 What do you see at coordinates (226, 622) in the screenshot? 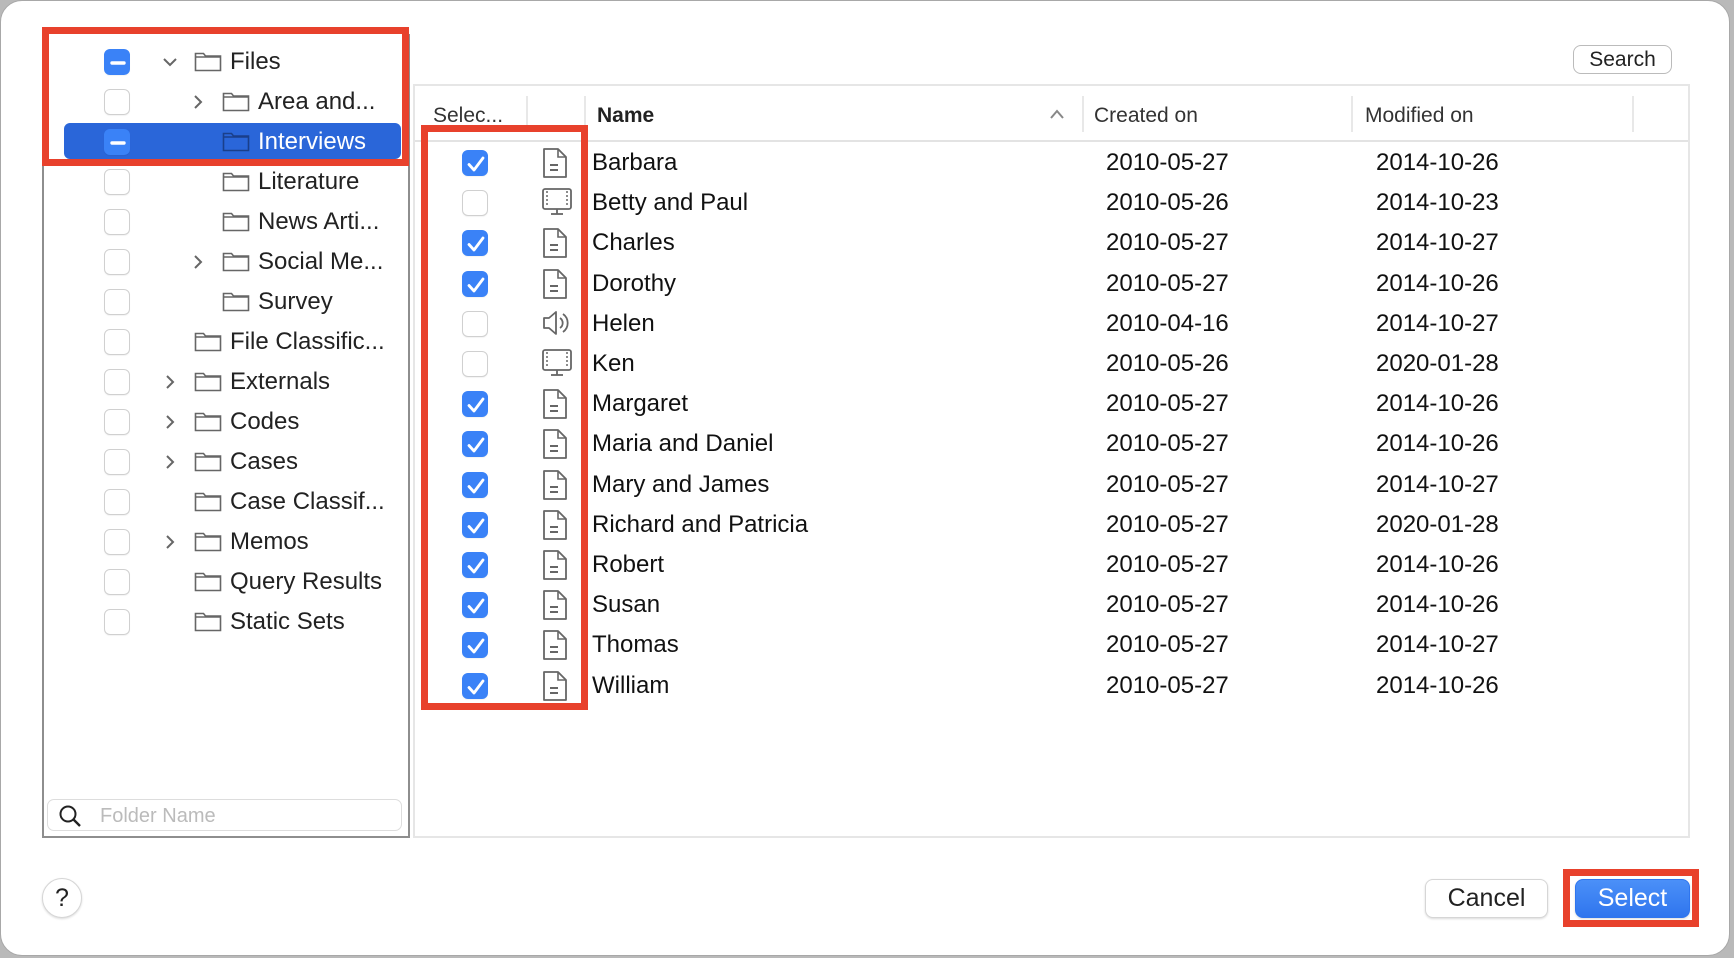
I see `tree-item: Static Sets` at bounding box center [226, 622].